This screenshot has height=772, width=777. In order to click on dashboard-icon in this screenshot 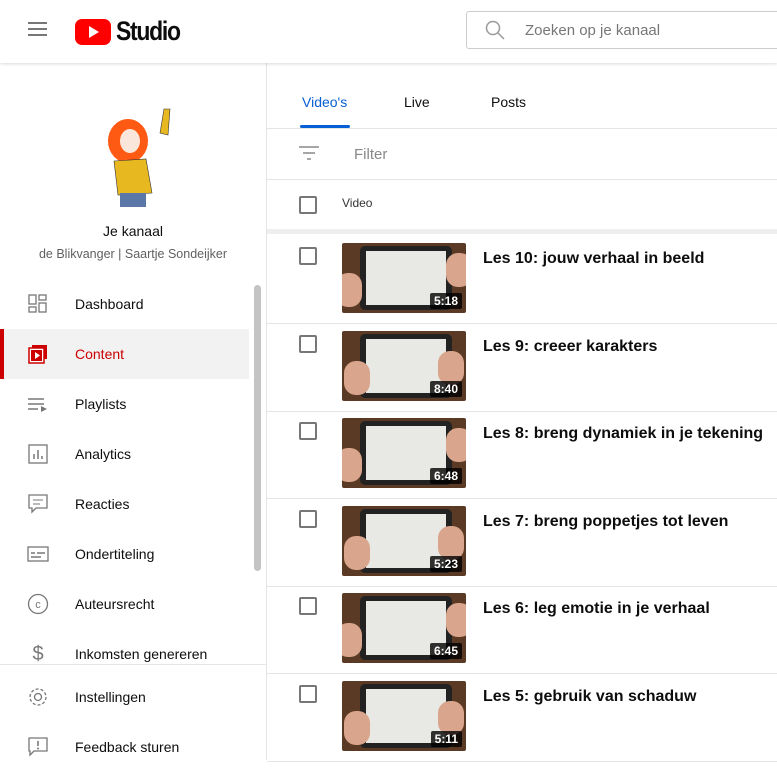, I will do `click(38, 304)`.